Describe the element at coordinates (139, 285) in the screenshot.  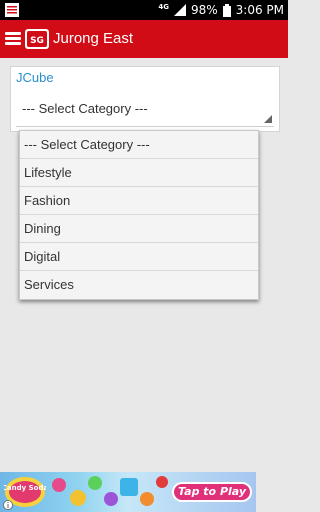
I see `category-option: Services` at that location.